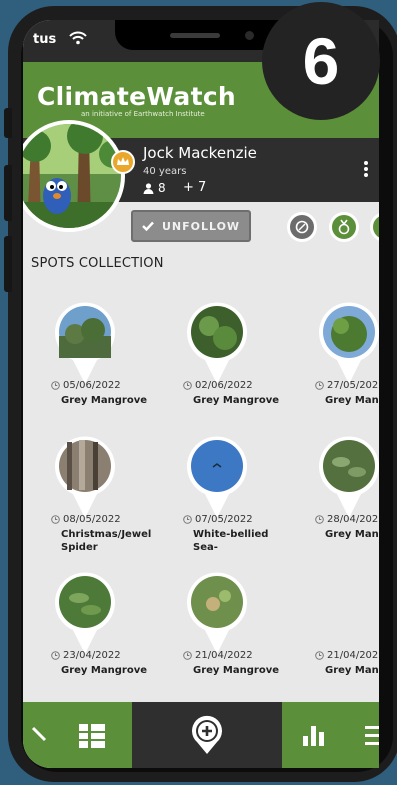  What do you see at coordinates (314, 736) in the screenshot?
I see `bar-chart-icon` at bounding box center [314, 736].